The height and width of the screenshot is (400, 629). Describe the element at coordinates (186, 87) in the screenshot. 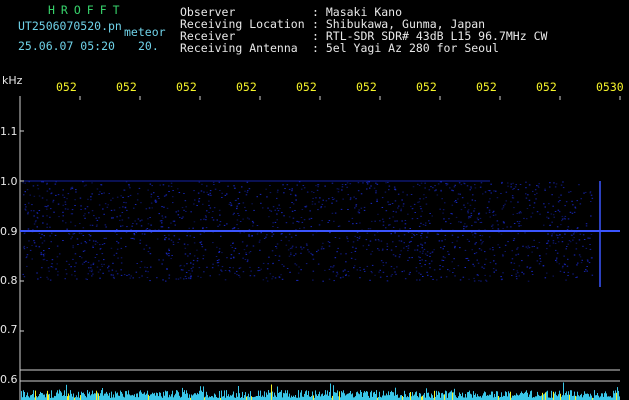

I see `x-tick-0523: 052` at that location.